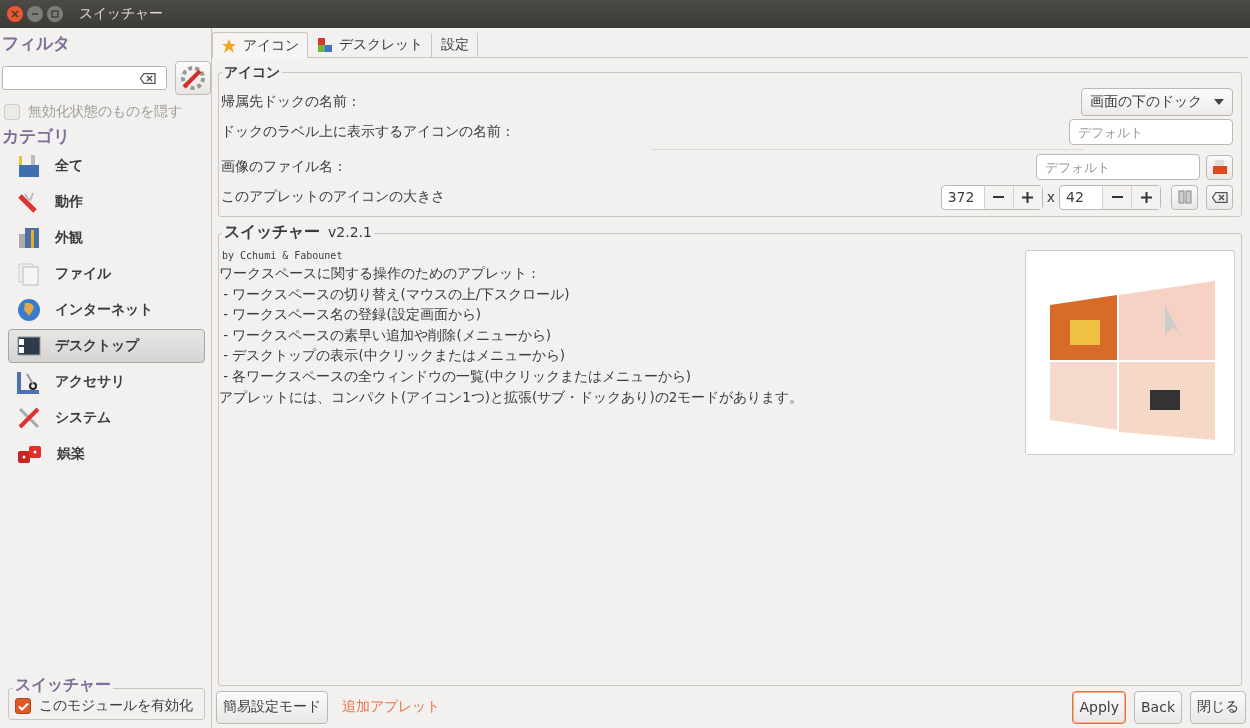 This screenshot has height=728, width=1250. Describe the element at coordinates (106, 346) in the screenshot. I see `category-item: デスクトップ` at that location.